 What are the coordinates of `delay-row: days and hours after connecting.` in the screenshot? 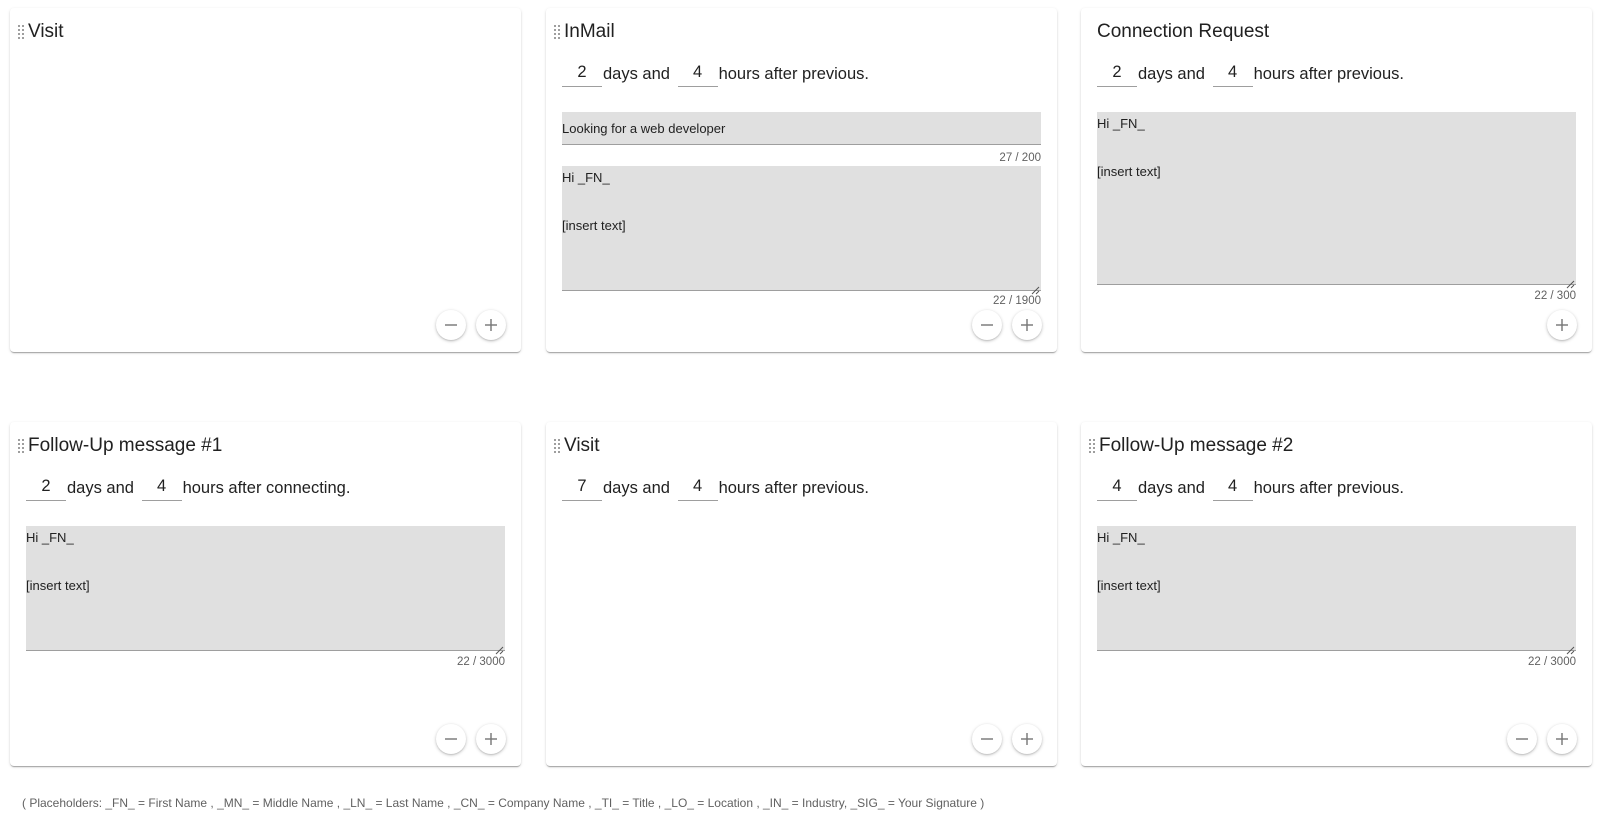 It's located at (188, 488).